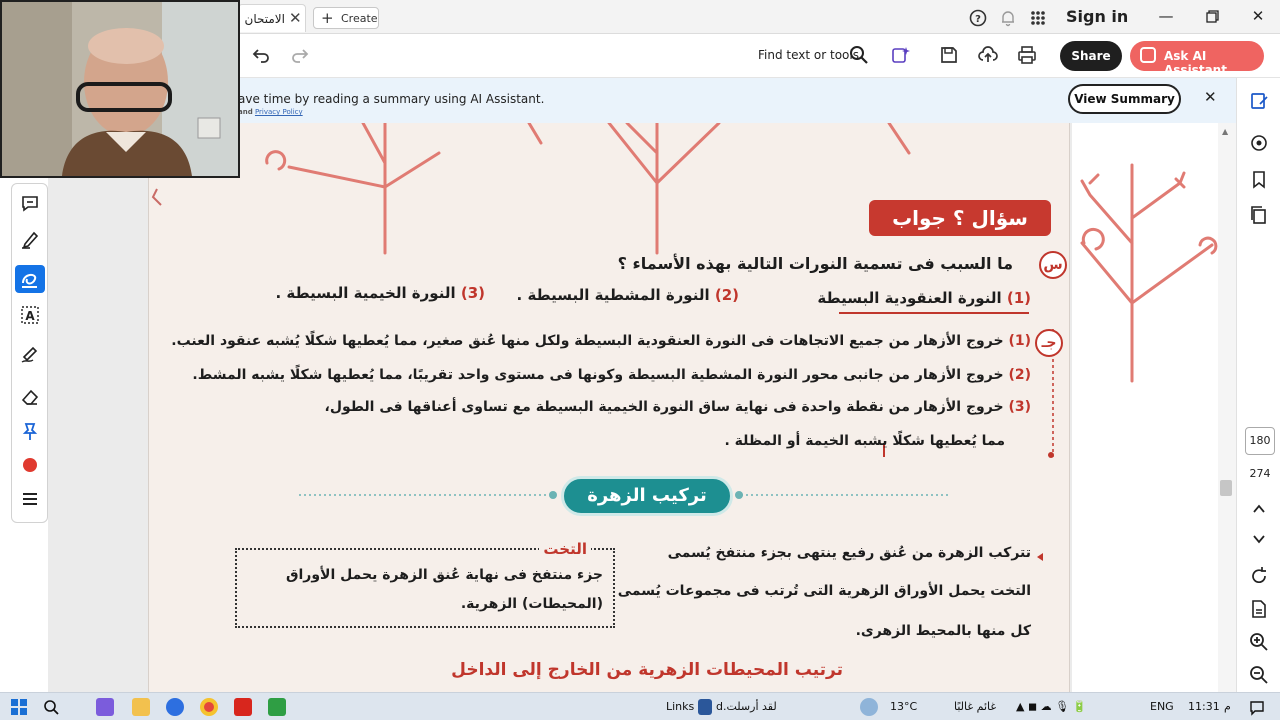  I want to click on chrome-icon, so click(209, 707).